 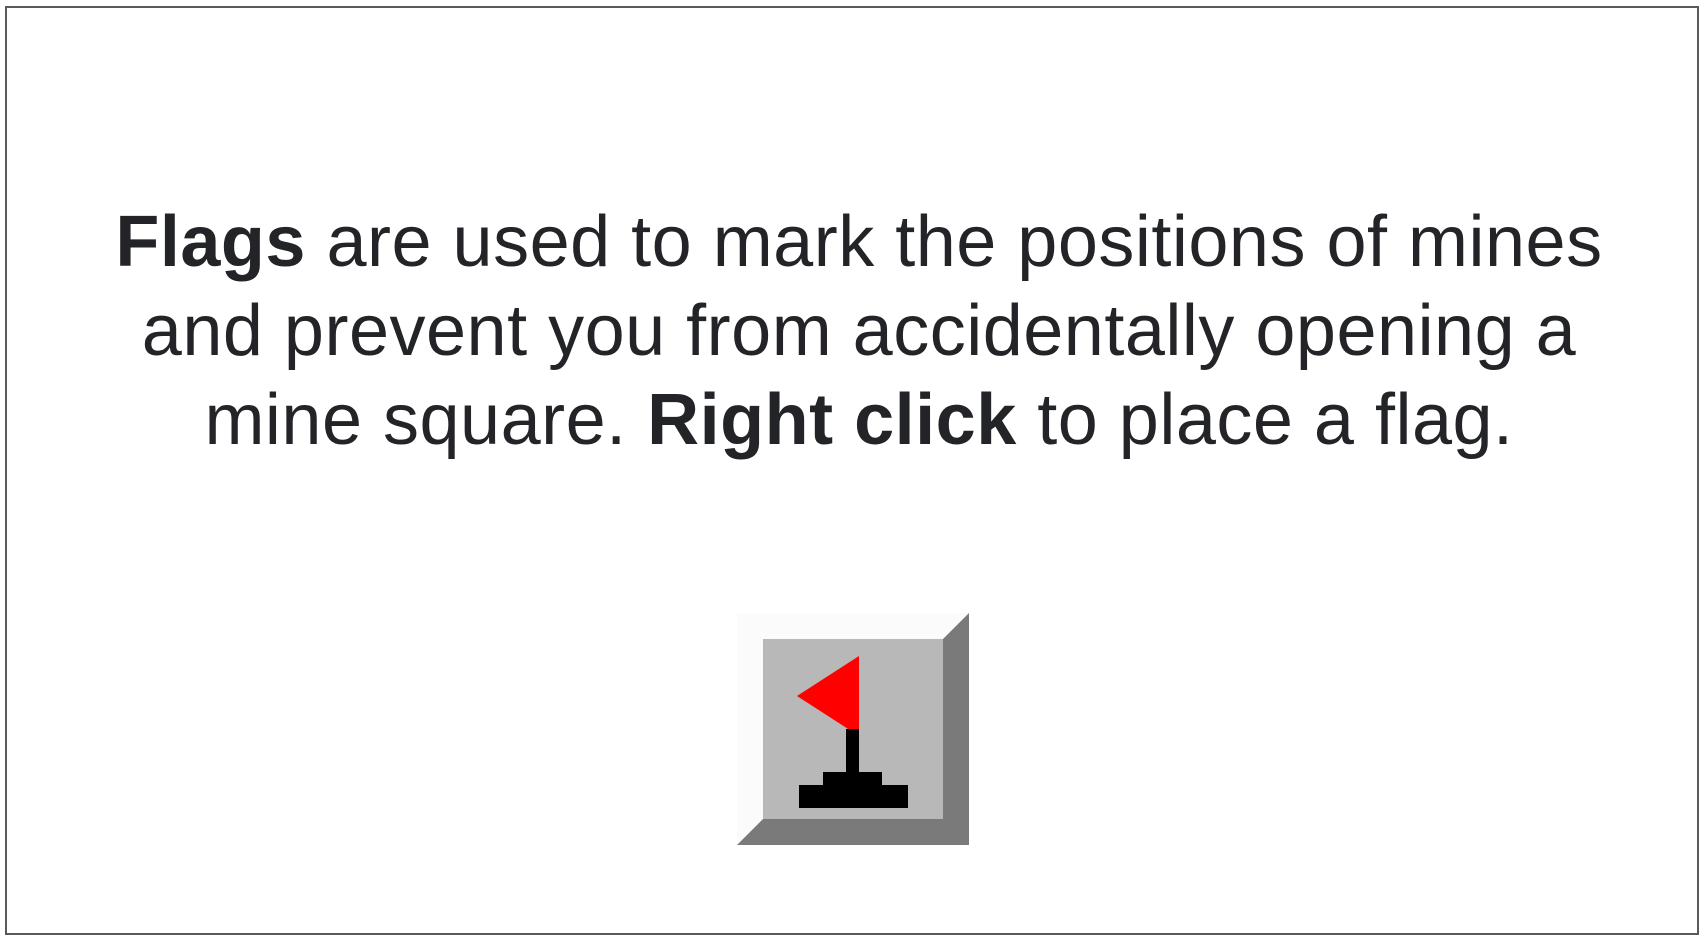 What do you see at coordinates (852, 778) in the screenshot?
I see `flag-base-top` at bounding box center [852, 778].